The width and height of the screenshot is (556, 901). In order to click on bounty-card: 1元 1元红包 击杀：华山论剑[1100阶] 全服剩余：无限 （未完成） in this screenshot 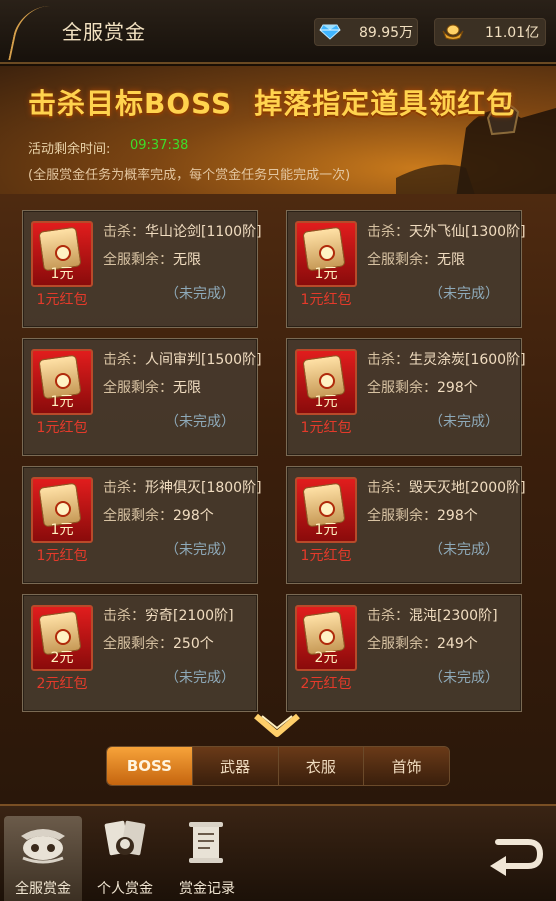, I will do `click(142, 269)`.